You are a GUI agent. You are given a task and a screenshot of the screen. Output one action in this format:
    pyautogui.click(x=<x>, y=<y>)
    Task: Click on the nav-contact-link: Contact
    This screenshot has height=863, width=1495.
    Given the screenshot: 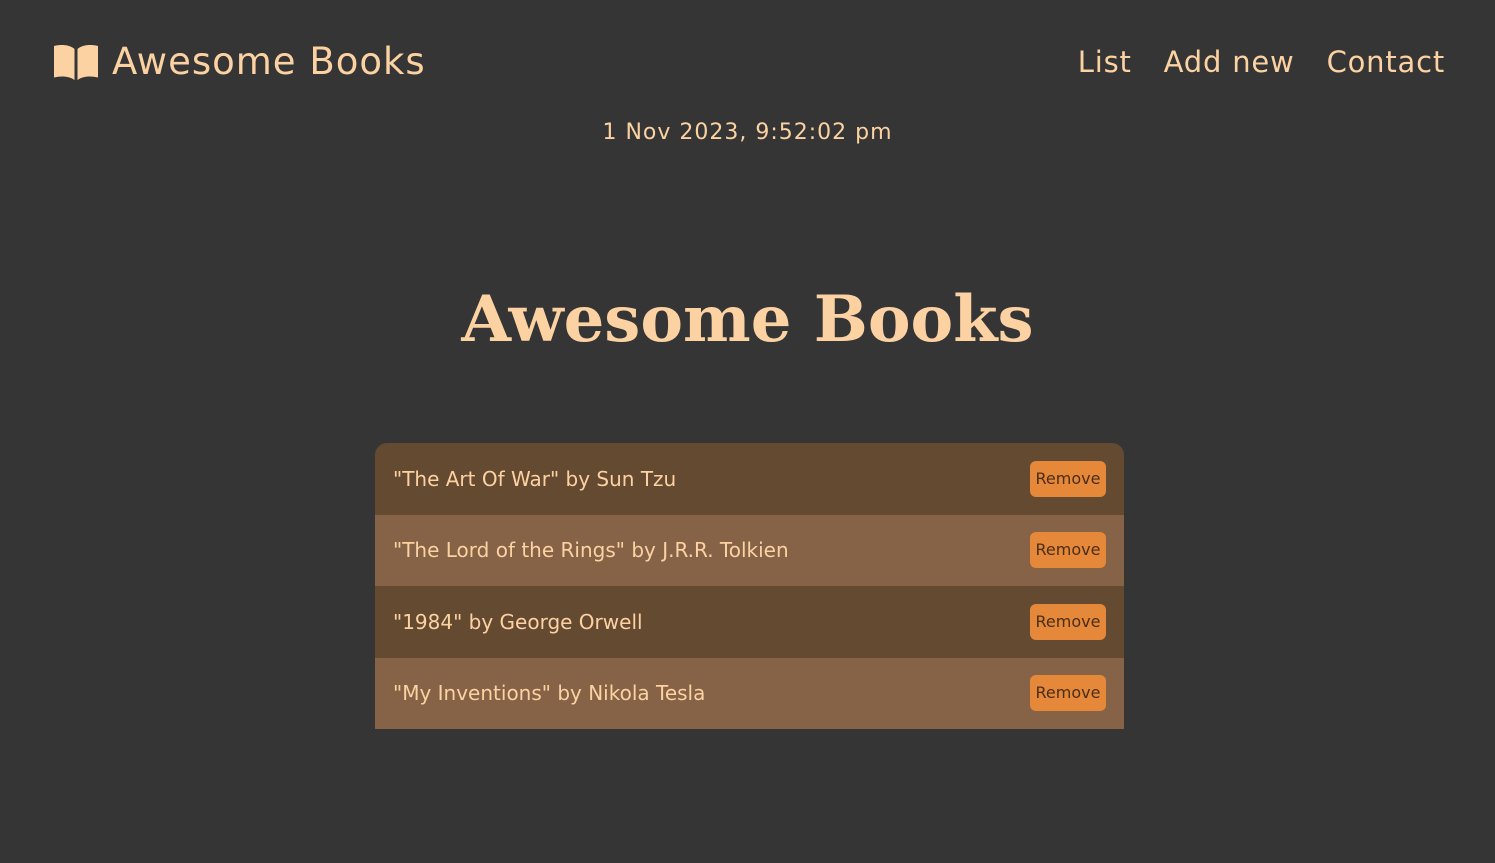 What is the action you would take?
    pyautogui.click(x=1386, y=62)
    